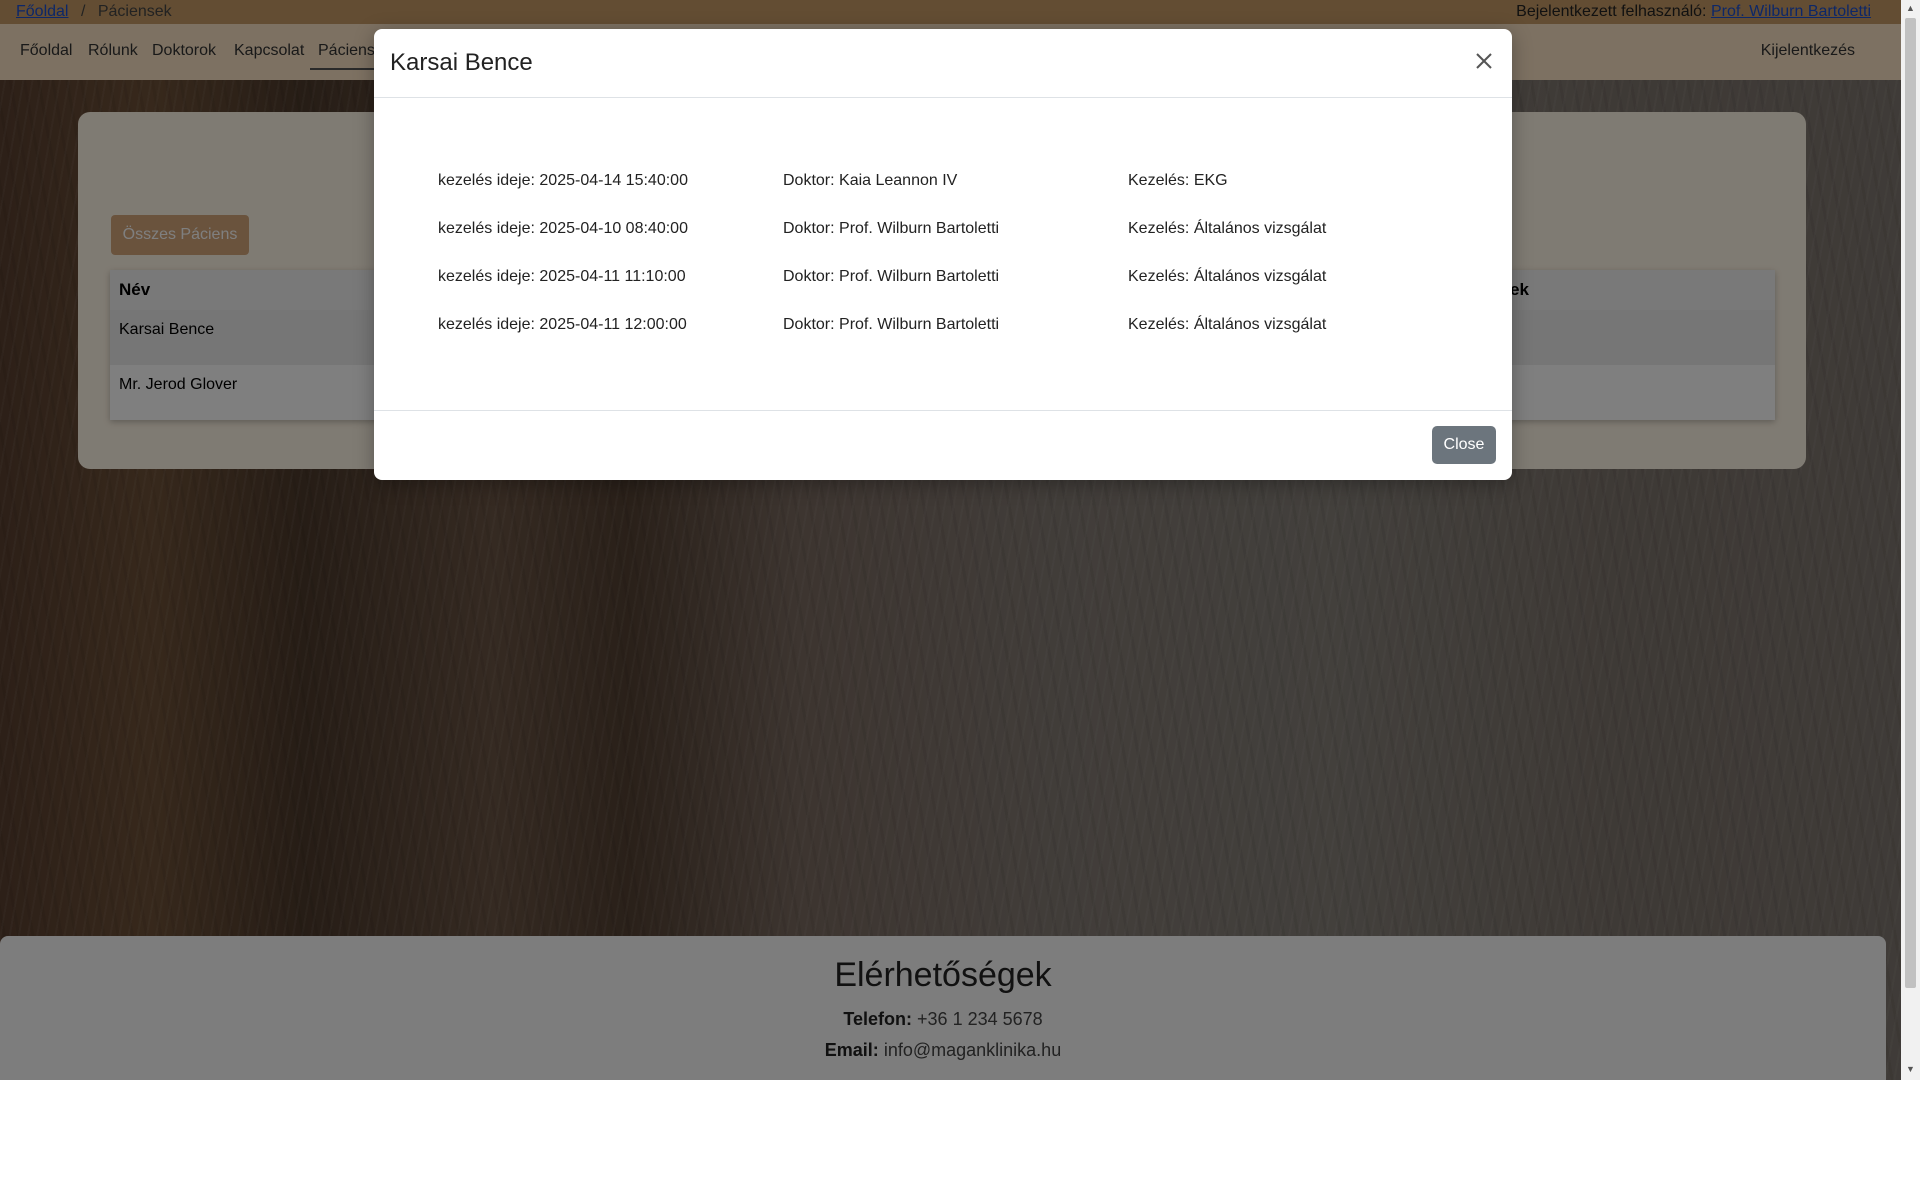 This screenshot has width=1920, height=1177. What do you see at coordinates (1178, 180) in the screenshot?
I see `treatment-type: Kezelés: EKG` at bounding box center [1178, 180].